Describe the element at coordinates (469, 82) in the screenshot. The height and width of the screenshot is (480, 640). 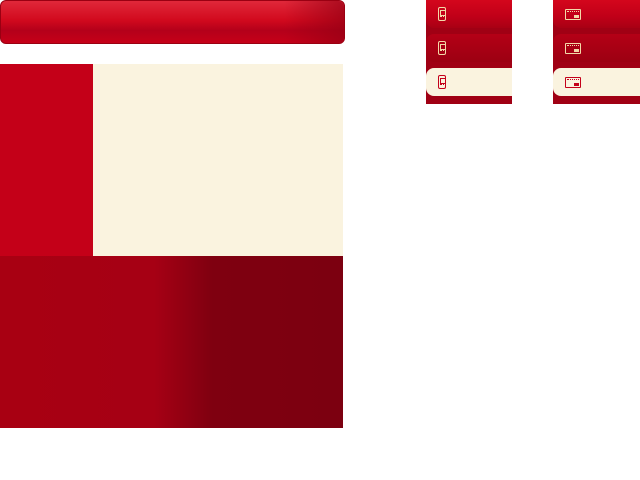
I see `phone-button-active` at that location.